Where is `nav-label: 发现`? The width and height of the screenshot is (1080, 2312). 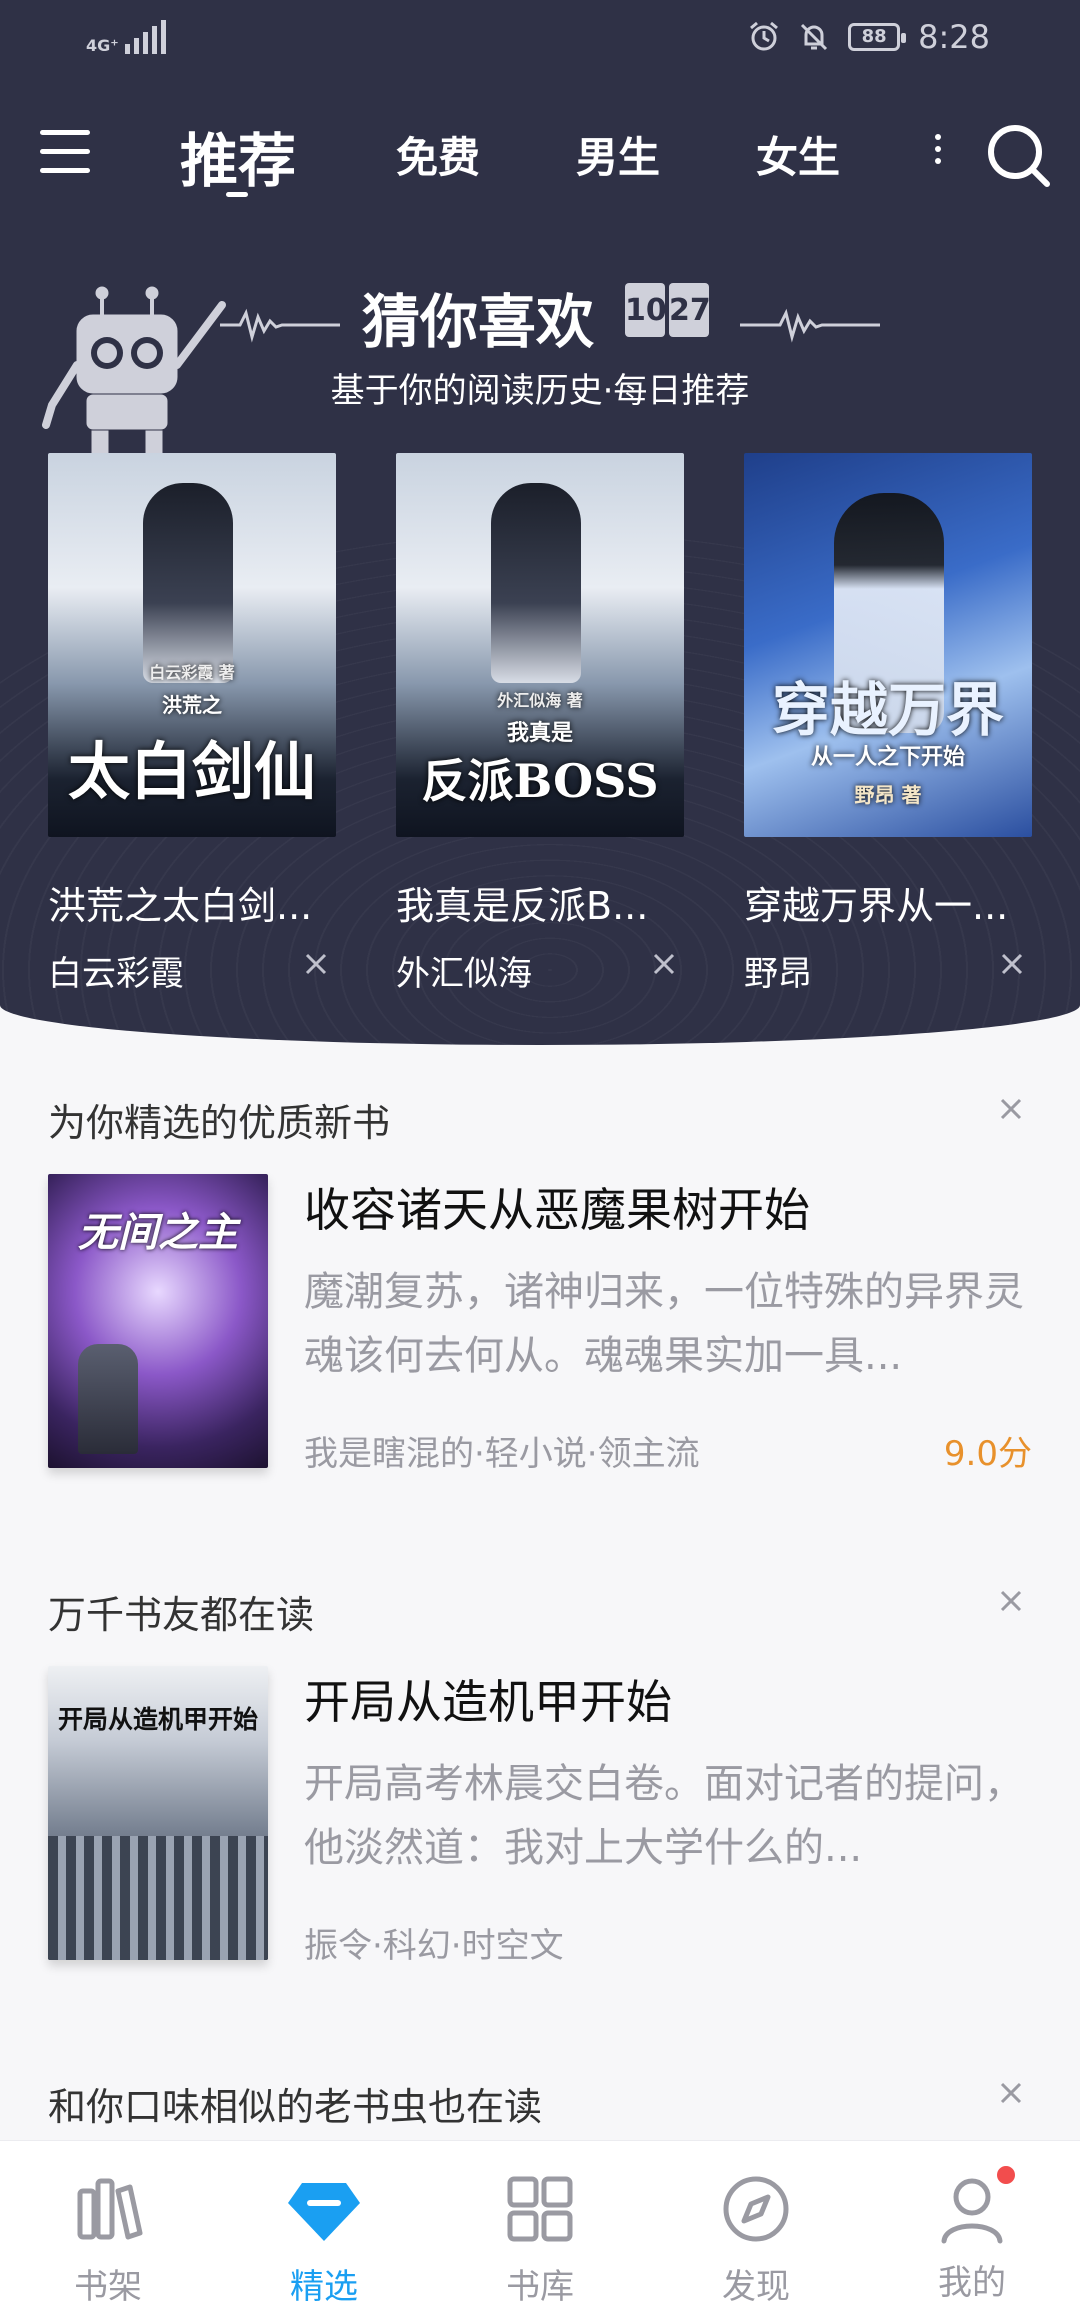 nav-label: 发现 is located at coordinates (756, 2287).